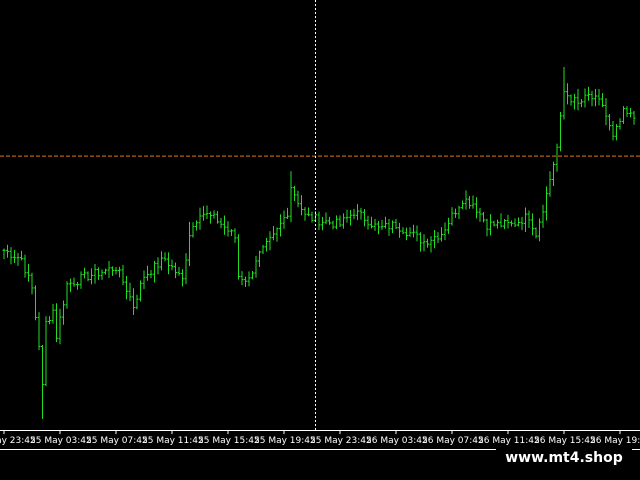 This screenshot has width=640, height=480. Describe the element at coordinates (341, 441) in the screenshot. I see `x-tick-label: 25 May 23:45` at that location.